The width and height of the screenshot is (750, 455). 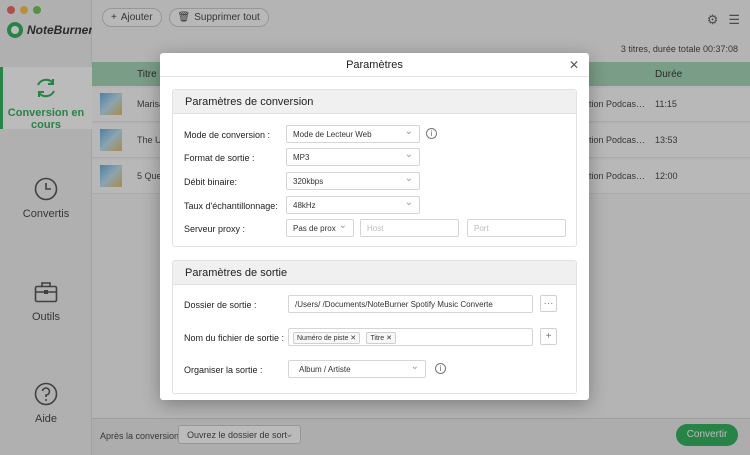 What do you see at coordinates (234, 338) in the screenshot?
I see `output-filename-label: Nom du fichier de sortie :` at bounding box center [234, 338].